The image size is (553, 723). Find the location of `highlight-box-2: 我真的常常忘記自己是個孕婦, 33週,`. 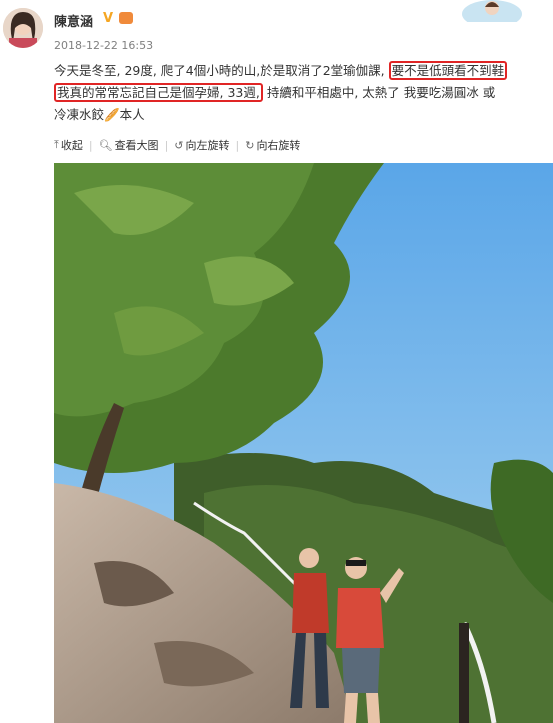

highlight-box-2: 我真的常常忘記自己是個孕婦, 33週, is located at coordinates (158, 92).